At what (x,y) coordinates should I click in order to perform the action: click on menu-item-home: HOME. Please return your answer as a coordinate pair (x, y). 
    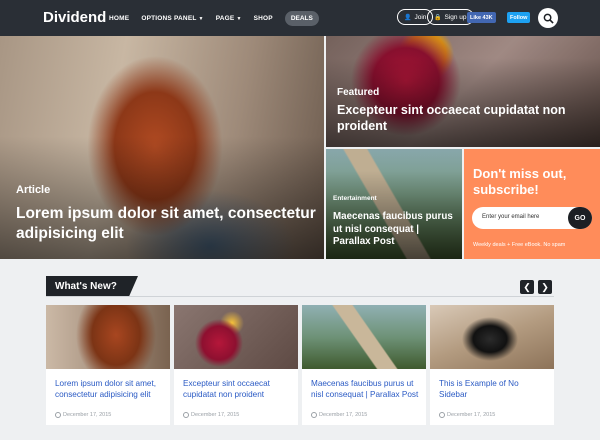
    Looking at the image, I should click on (119, 18).